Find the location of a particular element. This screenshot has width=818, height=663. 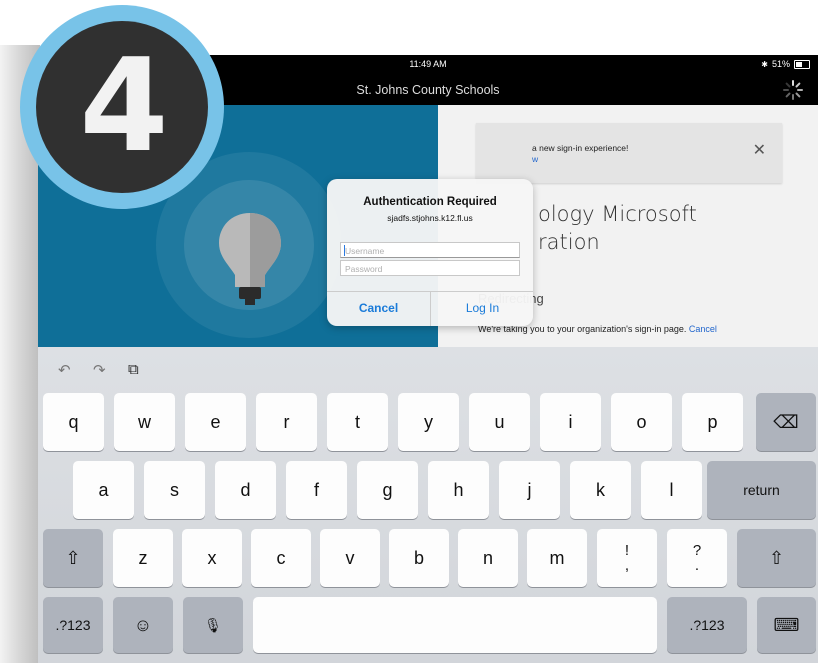

redirect-cancel-link: Cancel is located at coordinates (703, 329).